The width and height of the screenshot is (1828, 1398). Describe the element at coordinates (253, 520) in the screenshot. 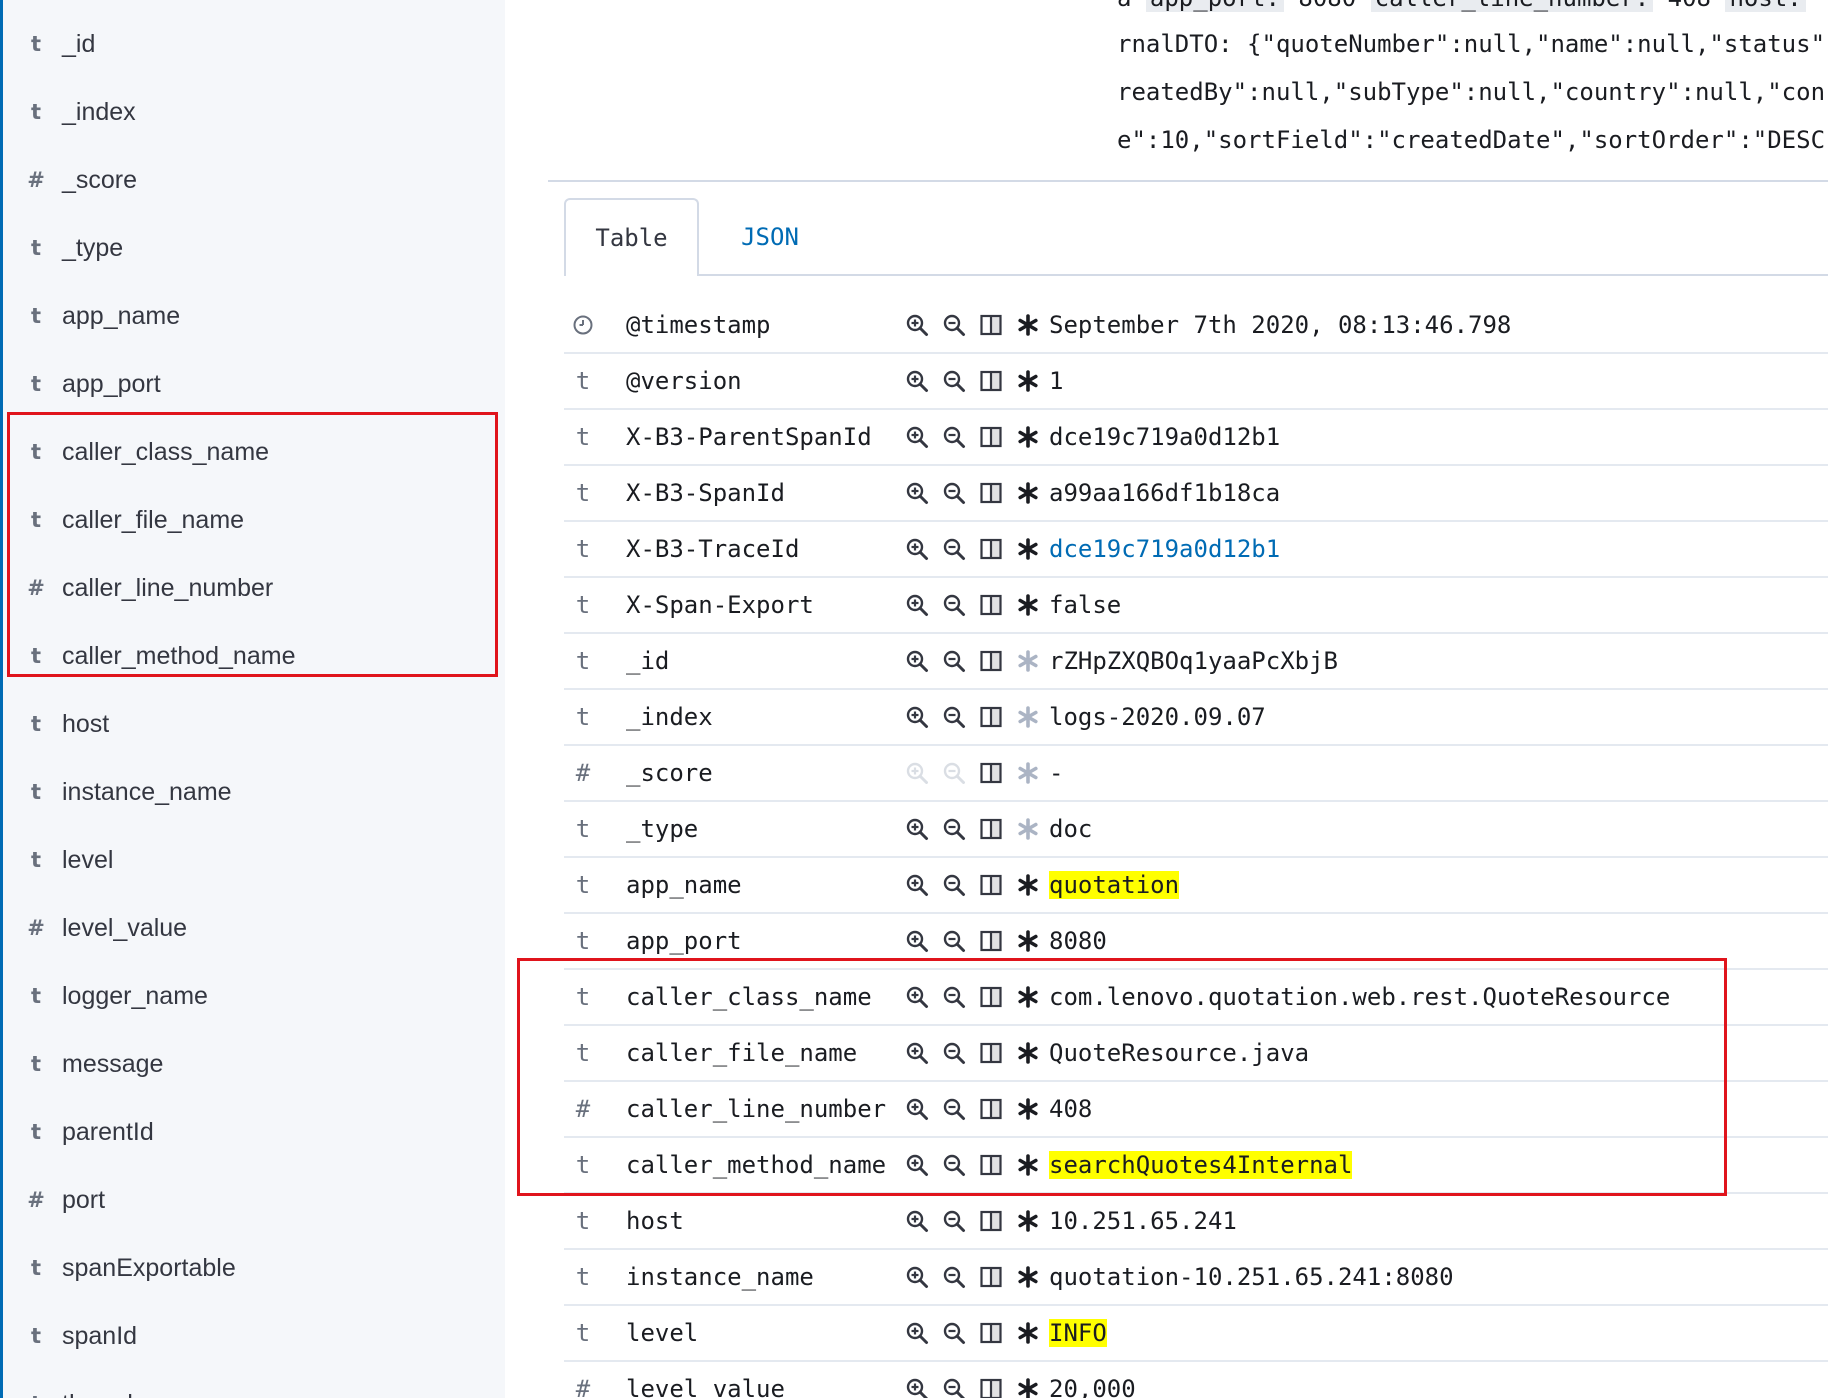

I see `sidebar-field: t caller_file_name` at that location.